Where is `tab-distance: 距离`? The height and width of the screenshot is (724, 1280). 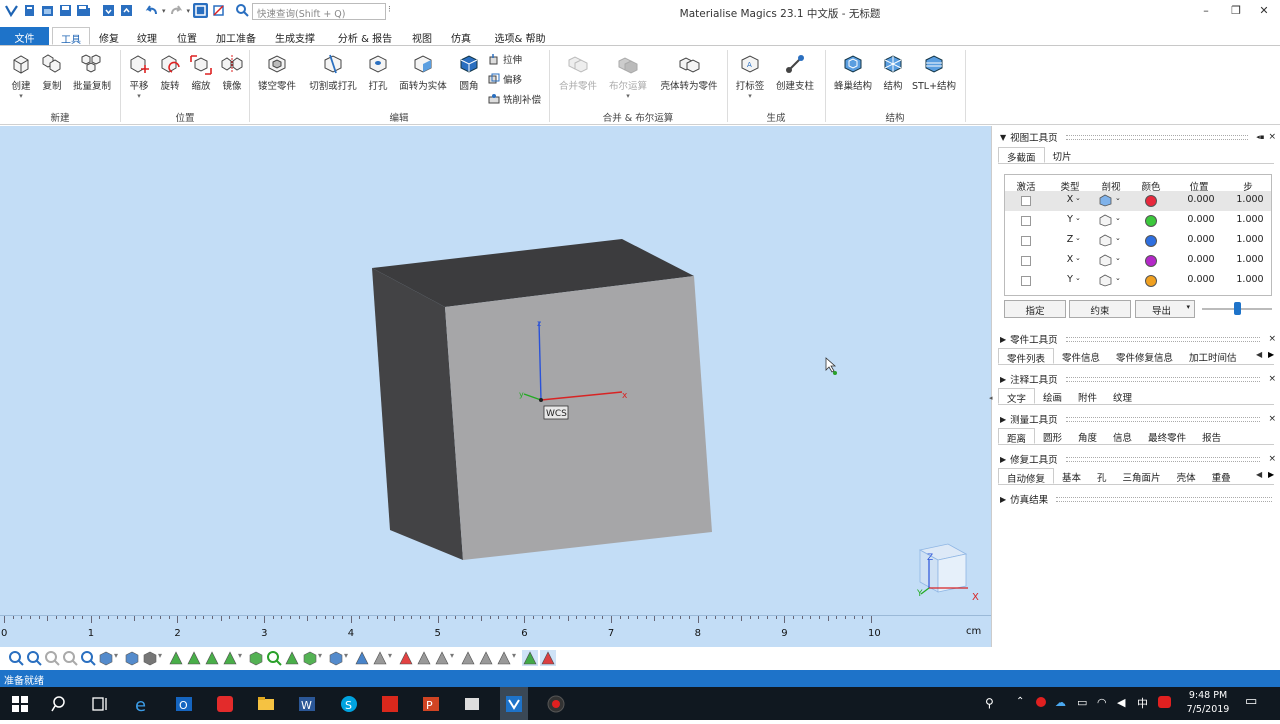 tab-distance: 距离 is located at coordinates (1017, 436).